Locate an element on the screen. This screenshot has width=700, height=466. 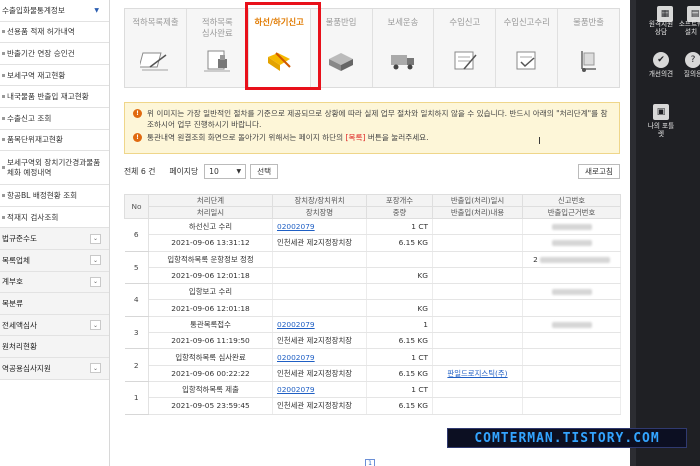
table-row-detail: 2021-09-06 13:31:12 인천세관 제2지정장치장 6.15 KG is located at coordinates (373, 243).